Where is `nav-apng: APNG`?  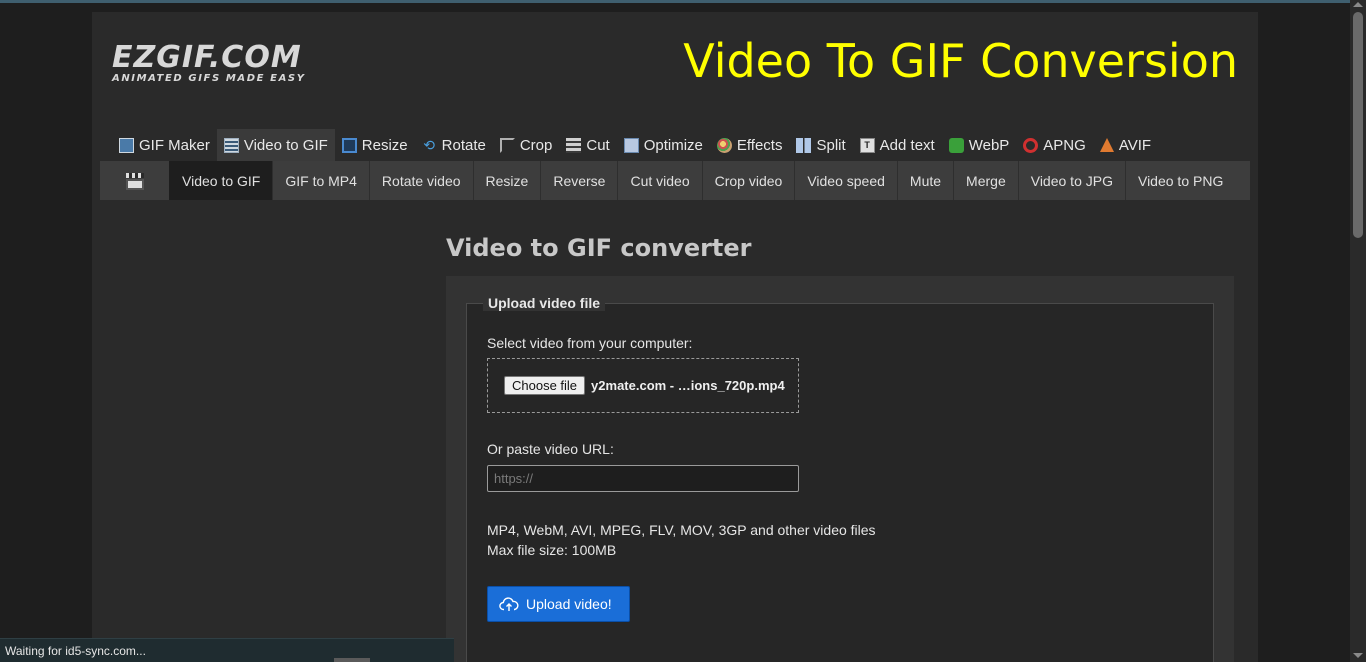
nav-apng: APNG is located at coordinates (1054, 145).